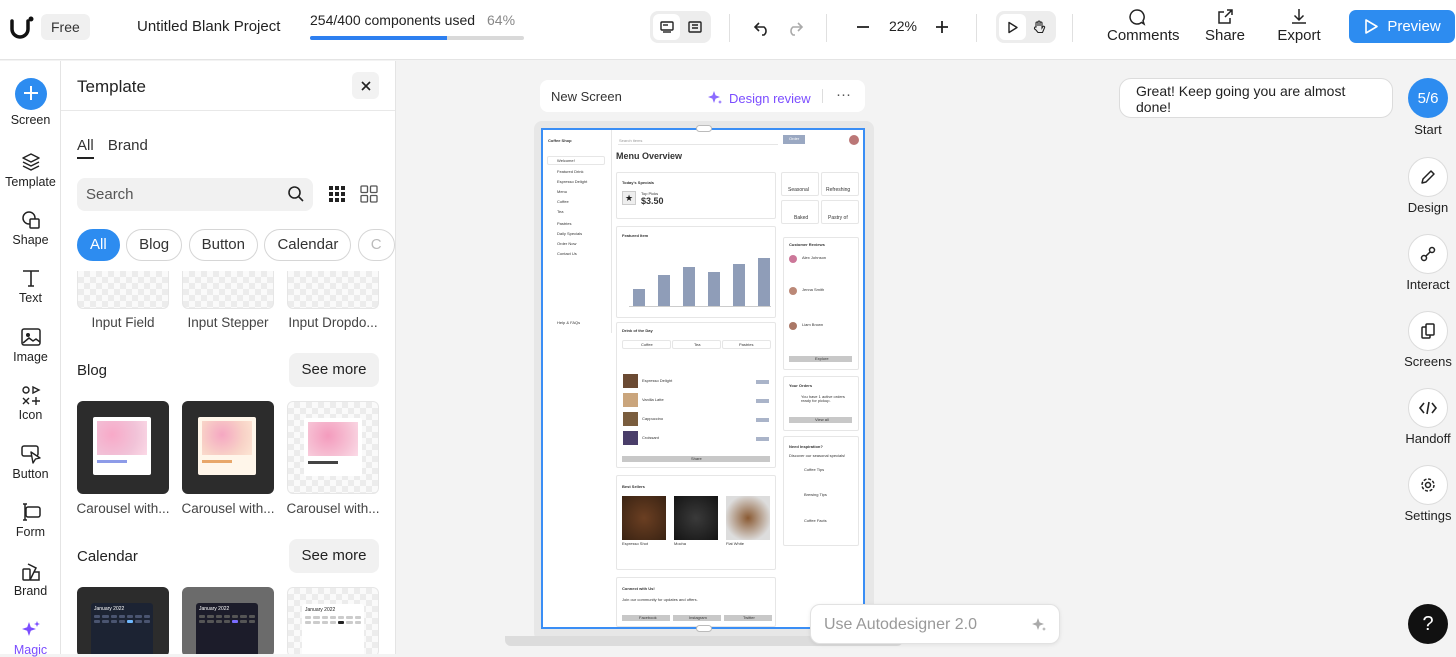 The image size is (1456, 657). I want to click on template-search-input: Search, so click(195, 194).